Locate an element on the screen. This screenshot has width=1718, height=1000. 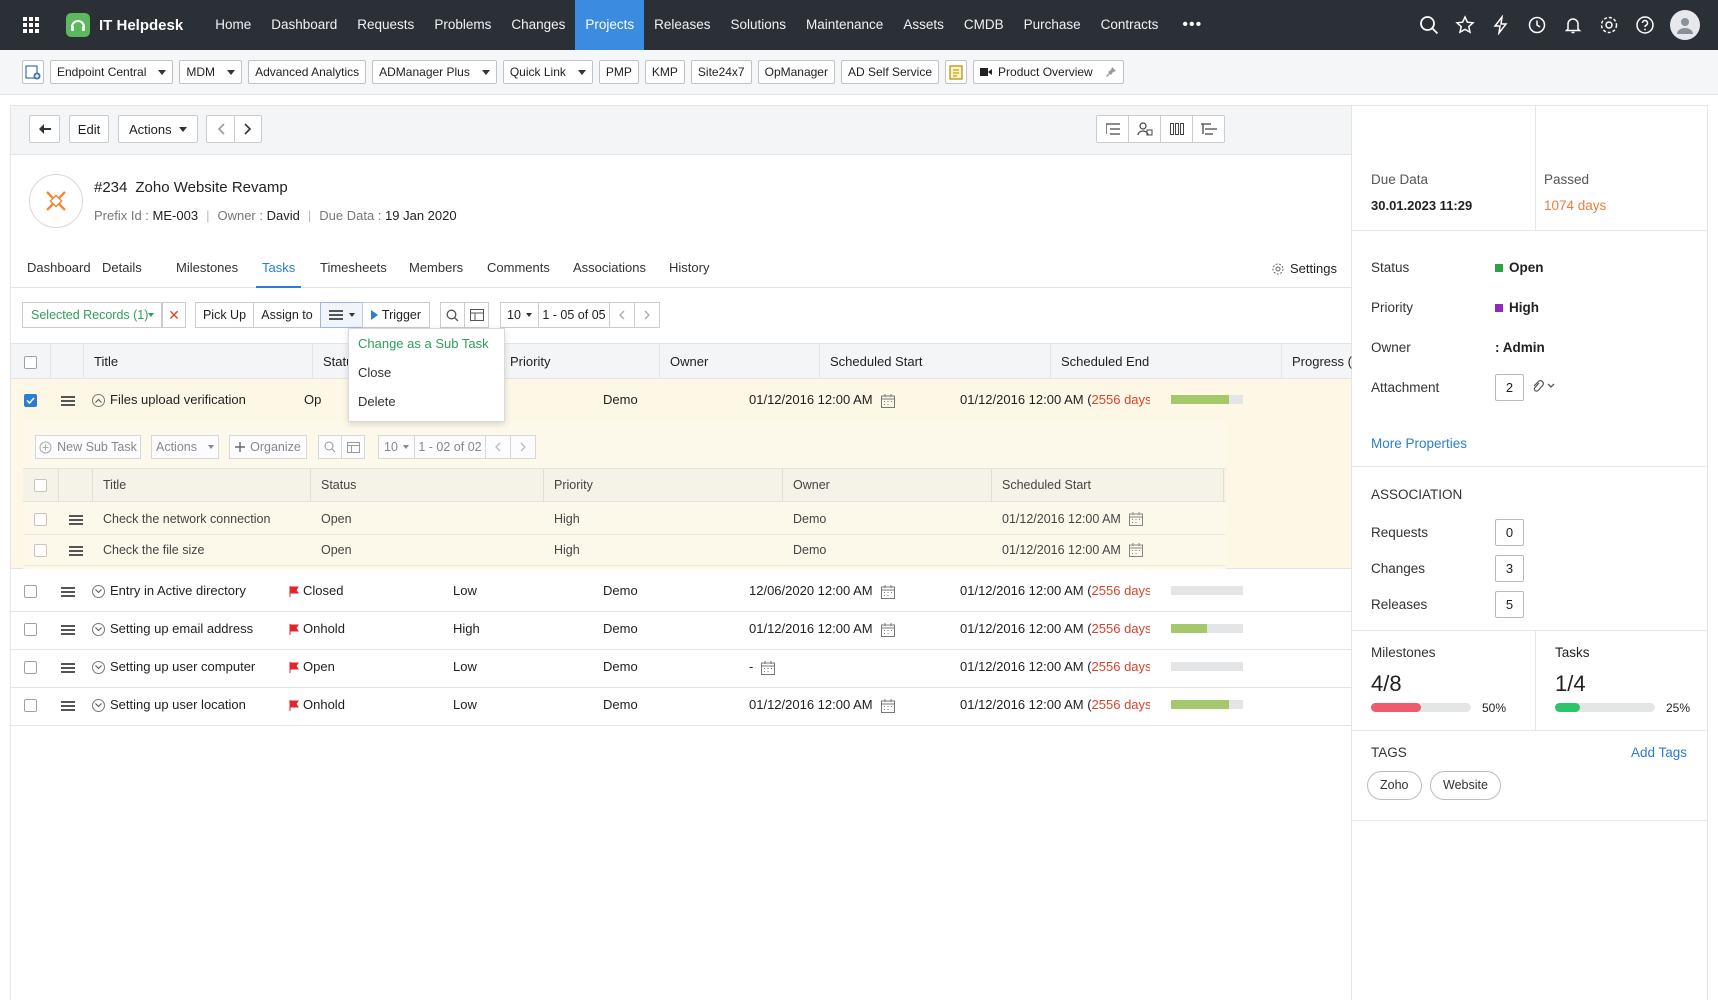
nav-link-changes: Changes is located at coordinates (538, 25).